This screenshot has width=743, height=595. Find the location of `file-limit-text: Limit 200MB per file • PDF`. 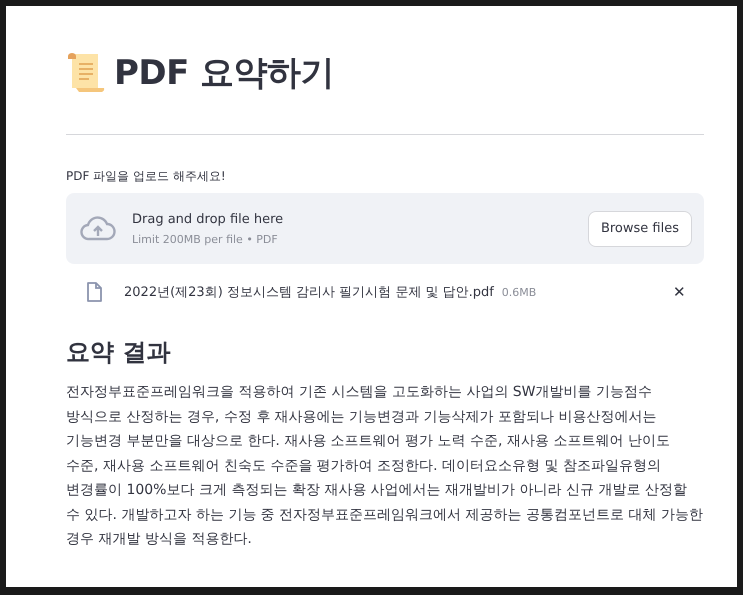

file-limit-text: Limit 200MB per file • PDF is located at coordinates (205, 239).